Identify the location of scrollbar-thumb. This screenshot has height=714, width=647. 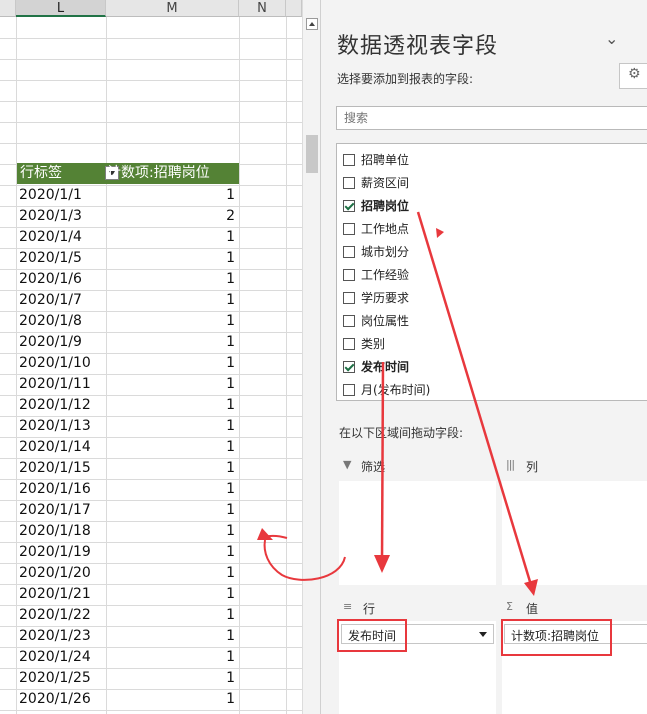
(312, 154).